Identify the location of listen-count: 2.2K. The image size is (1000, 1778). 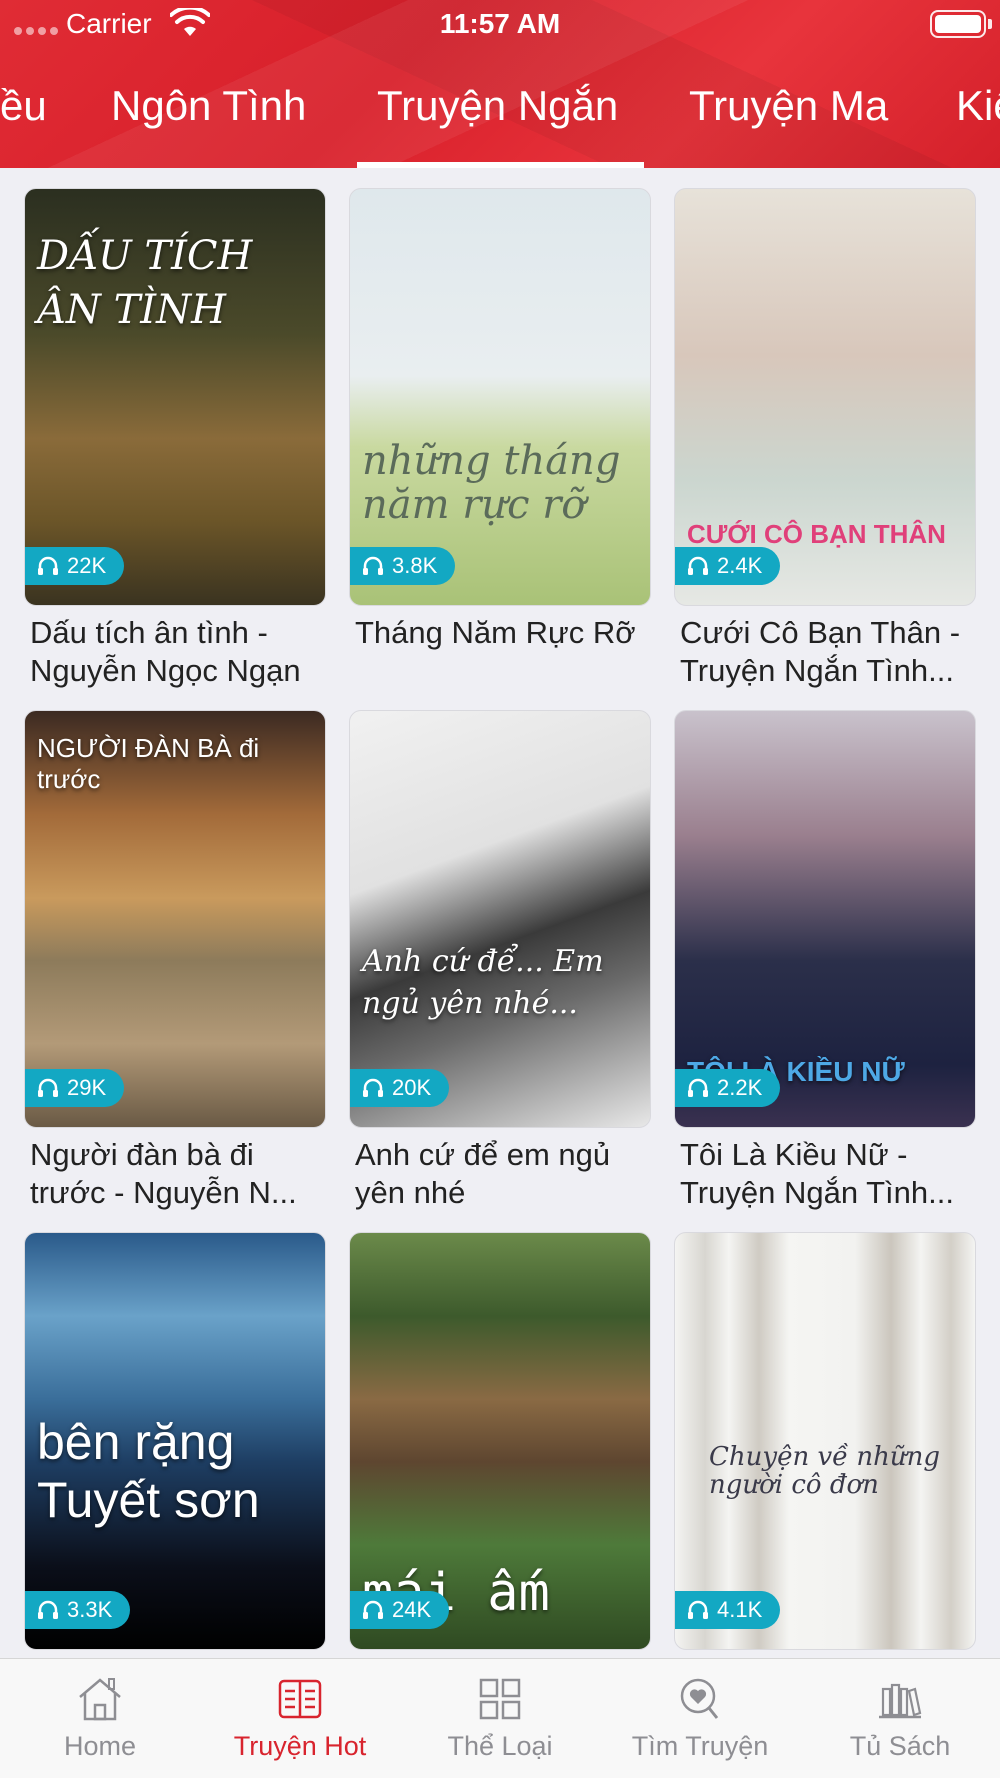
(740, 1087).